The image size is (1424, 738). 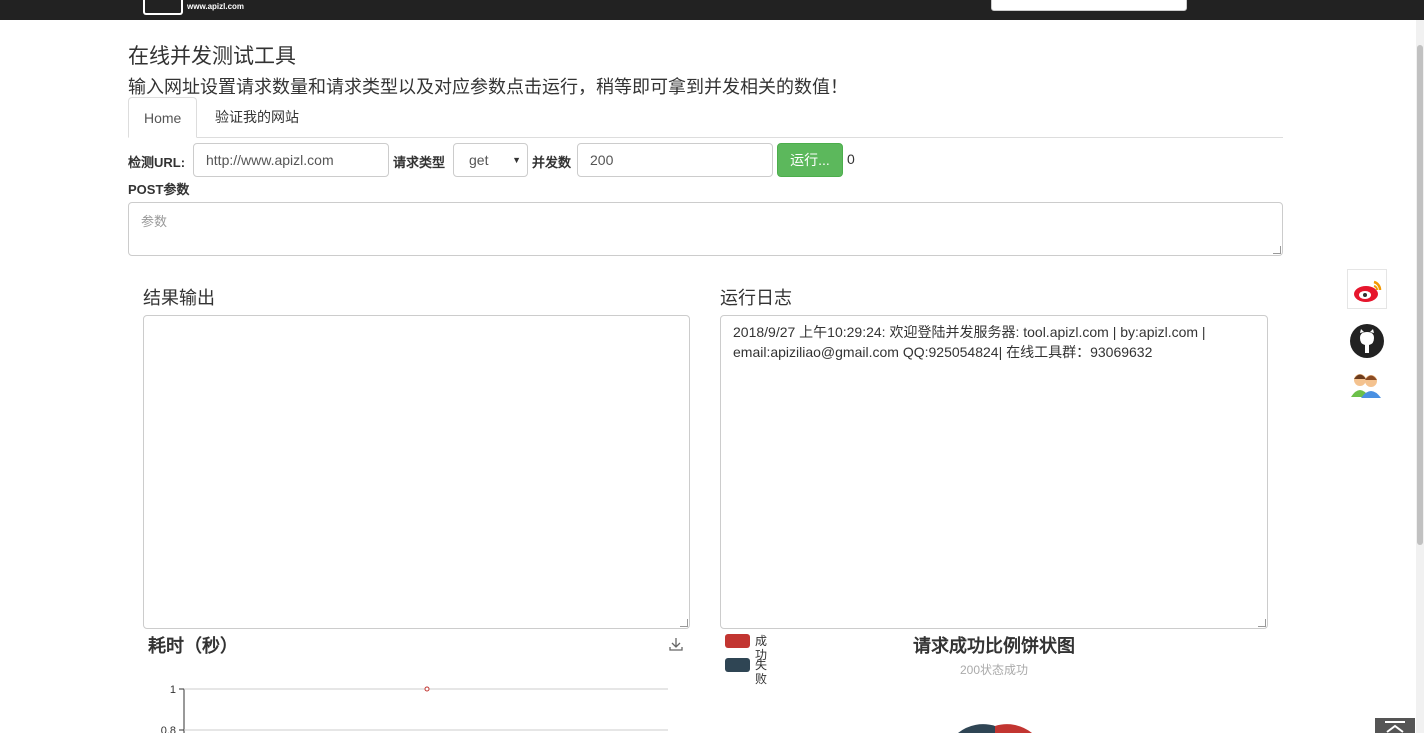 I want to click on weibo-button, so click(x=1367, y=289).